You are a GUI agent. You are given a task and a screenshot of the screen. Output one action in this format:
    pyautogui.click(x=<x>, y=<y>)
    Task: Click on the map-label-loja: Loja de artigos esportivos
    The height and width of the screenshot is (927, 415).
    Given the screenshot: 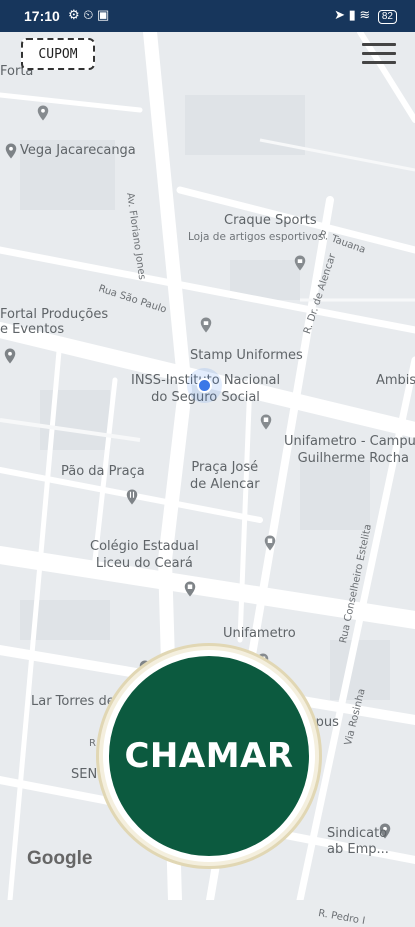 What is the action you would take?
    pyautogui.click(x=256, y=237)
    